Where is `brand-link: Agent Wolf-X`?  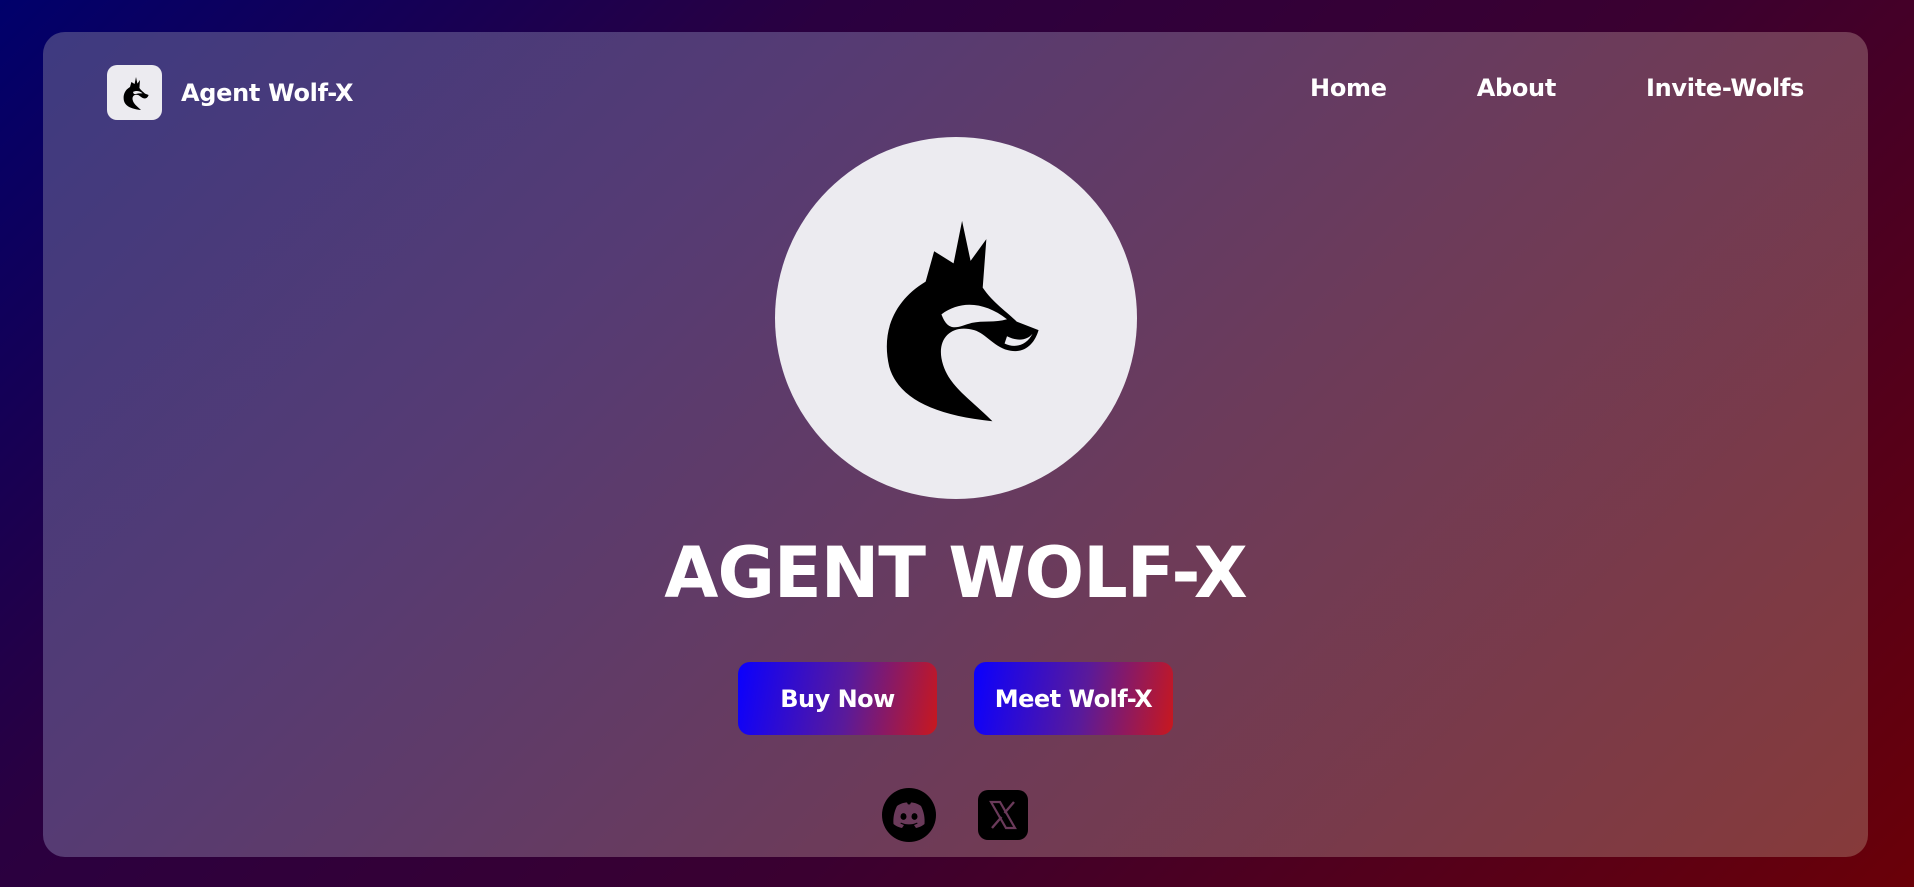 brand-link: Agent Wolf-X is located at coordinates (230, 92).